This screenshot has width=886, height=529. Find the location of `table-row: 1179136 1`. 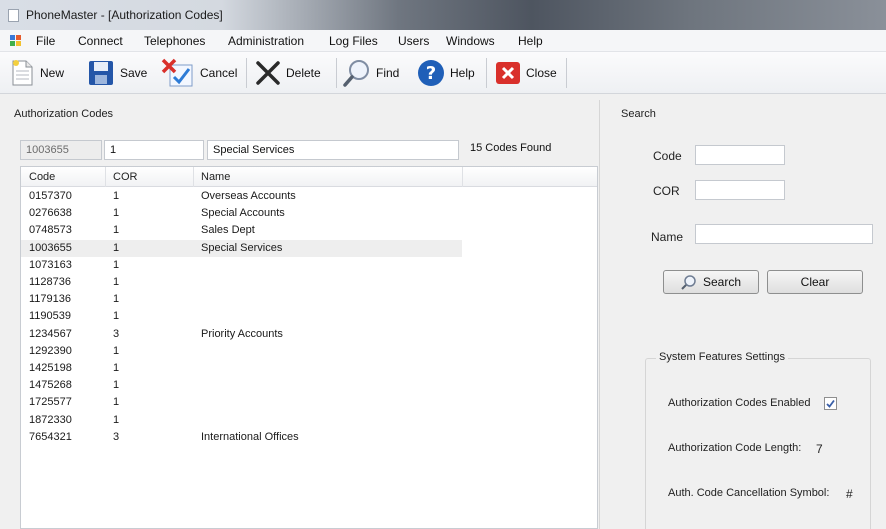

table-row: 1179136 1 is located at coordinates (241, 299).